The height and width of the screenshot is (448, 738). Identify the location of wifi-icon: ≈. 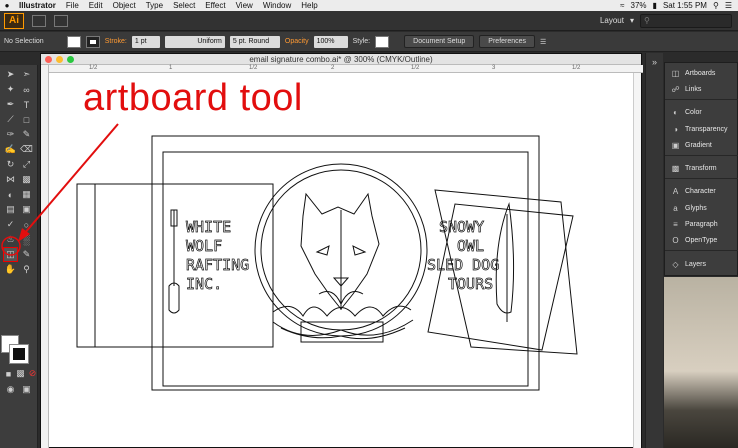
(622, 5).